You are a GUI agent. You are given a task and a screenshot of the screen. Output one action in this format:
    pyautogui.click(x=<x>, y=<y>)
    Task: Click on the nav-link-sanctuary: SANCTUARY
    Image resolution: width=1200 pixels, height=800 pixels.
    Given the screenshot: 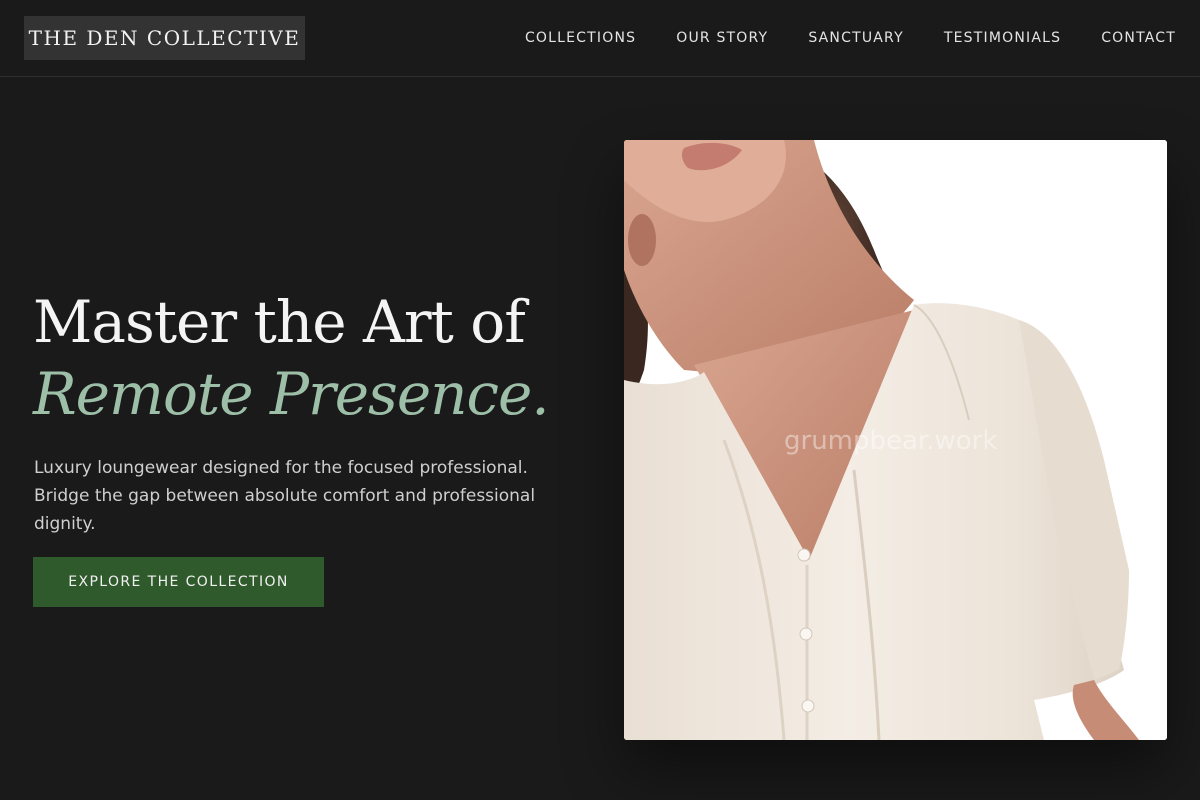 What is the action you would take?
    pyautogui.click(x=856, y=38)
    